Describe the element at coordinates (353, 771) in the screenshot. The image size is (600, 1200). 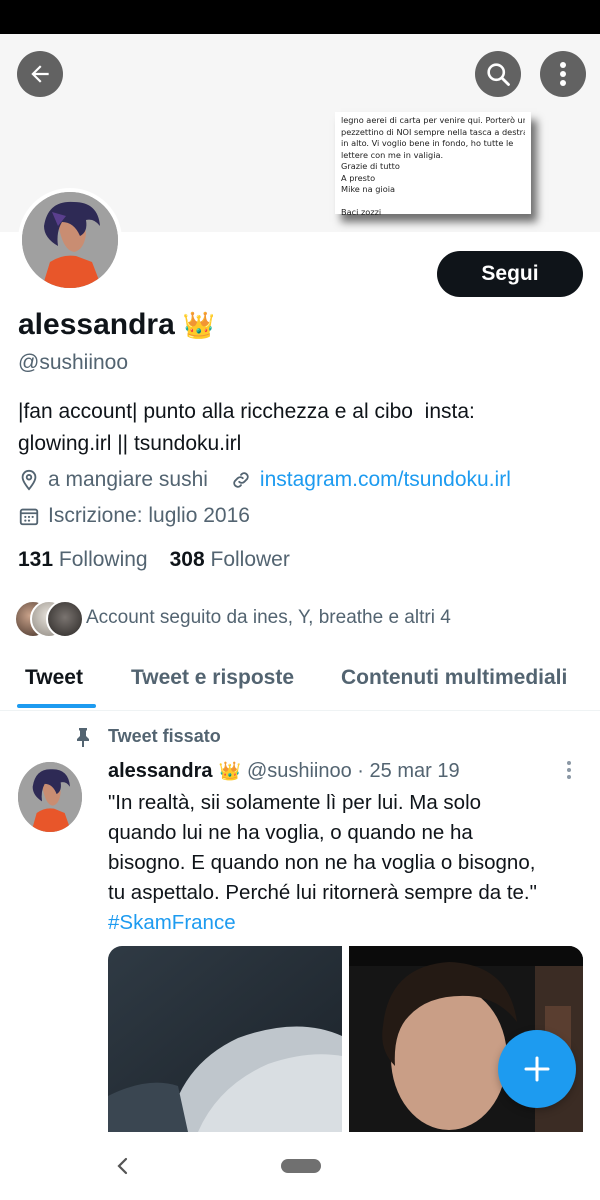
I see `tweet-handle-date: @sushiinoo · 25 mar 19` at that location.